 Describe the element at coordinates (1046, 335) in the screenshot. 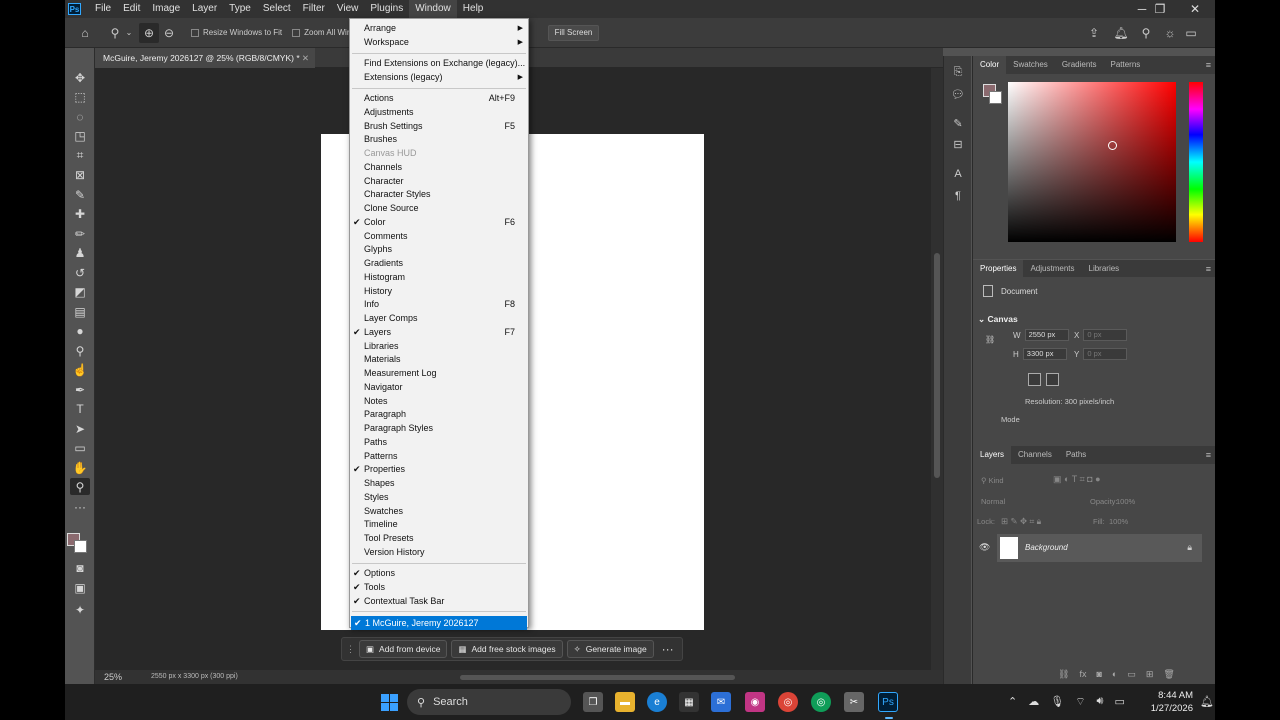

I see `width-field: 2550 px` at that location.